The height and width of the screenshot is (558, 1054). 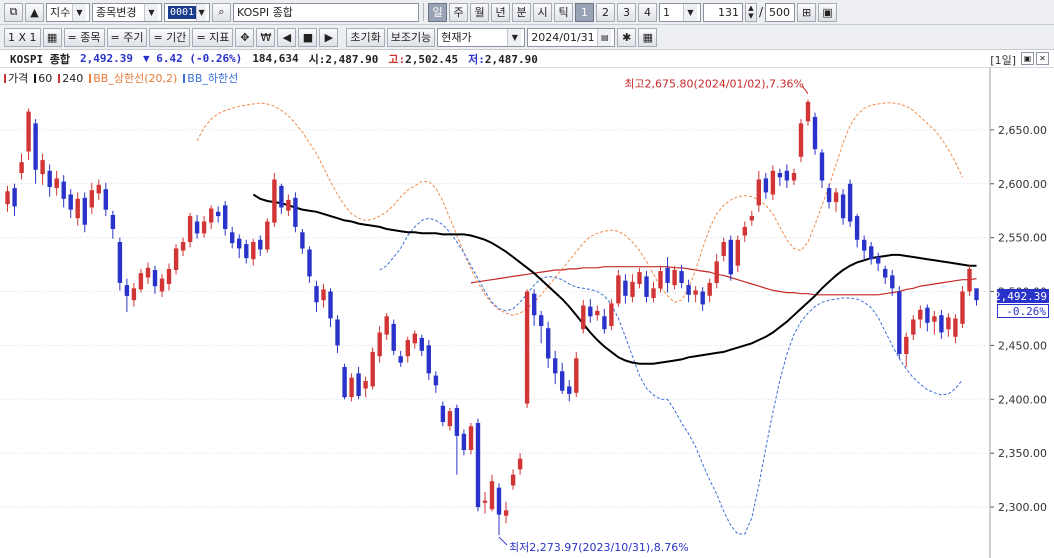 I want to click on interval-2-tab: 2, so click(x=605, y=12).